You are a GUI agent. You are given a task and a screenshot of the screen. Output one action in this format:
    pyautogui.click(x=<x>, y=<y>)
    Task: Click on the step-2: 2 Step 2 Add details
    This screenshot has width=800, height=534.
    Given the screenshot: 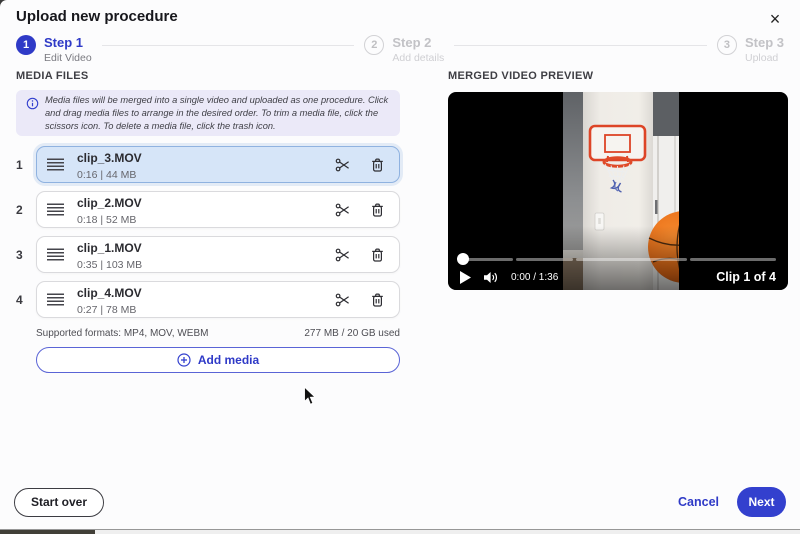 What is the action you would take?
    pyautogui.click(x=404, y=49)
    